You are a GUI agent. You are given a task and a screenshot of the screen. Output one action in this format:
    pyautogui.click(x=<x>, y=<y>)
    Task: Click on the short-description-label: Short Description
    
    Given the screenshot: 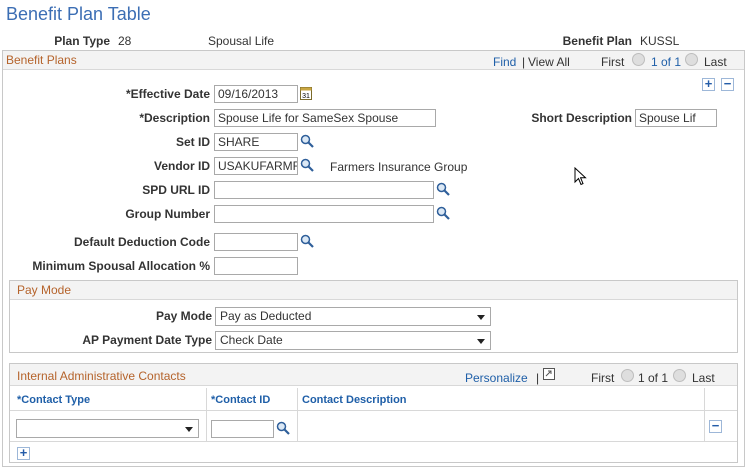 What is the action you would take?
    pyautogui.click(x=581, y=118)
    